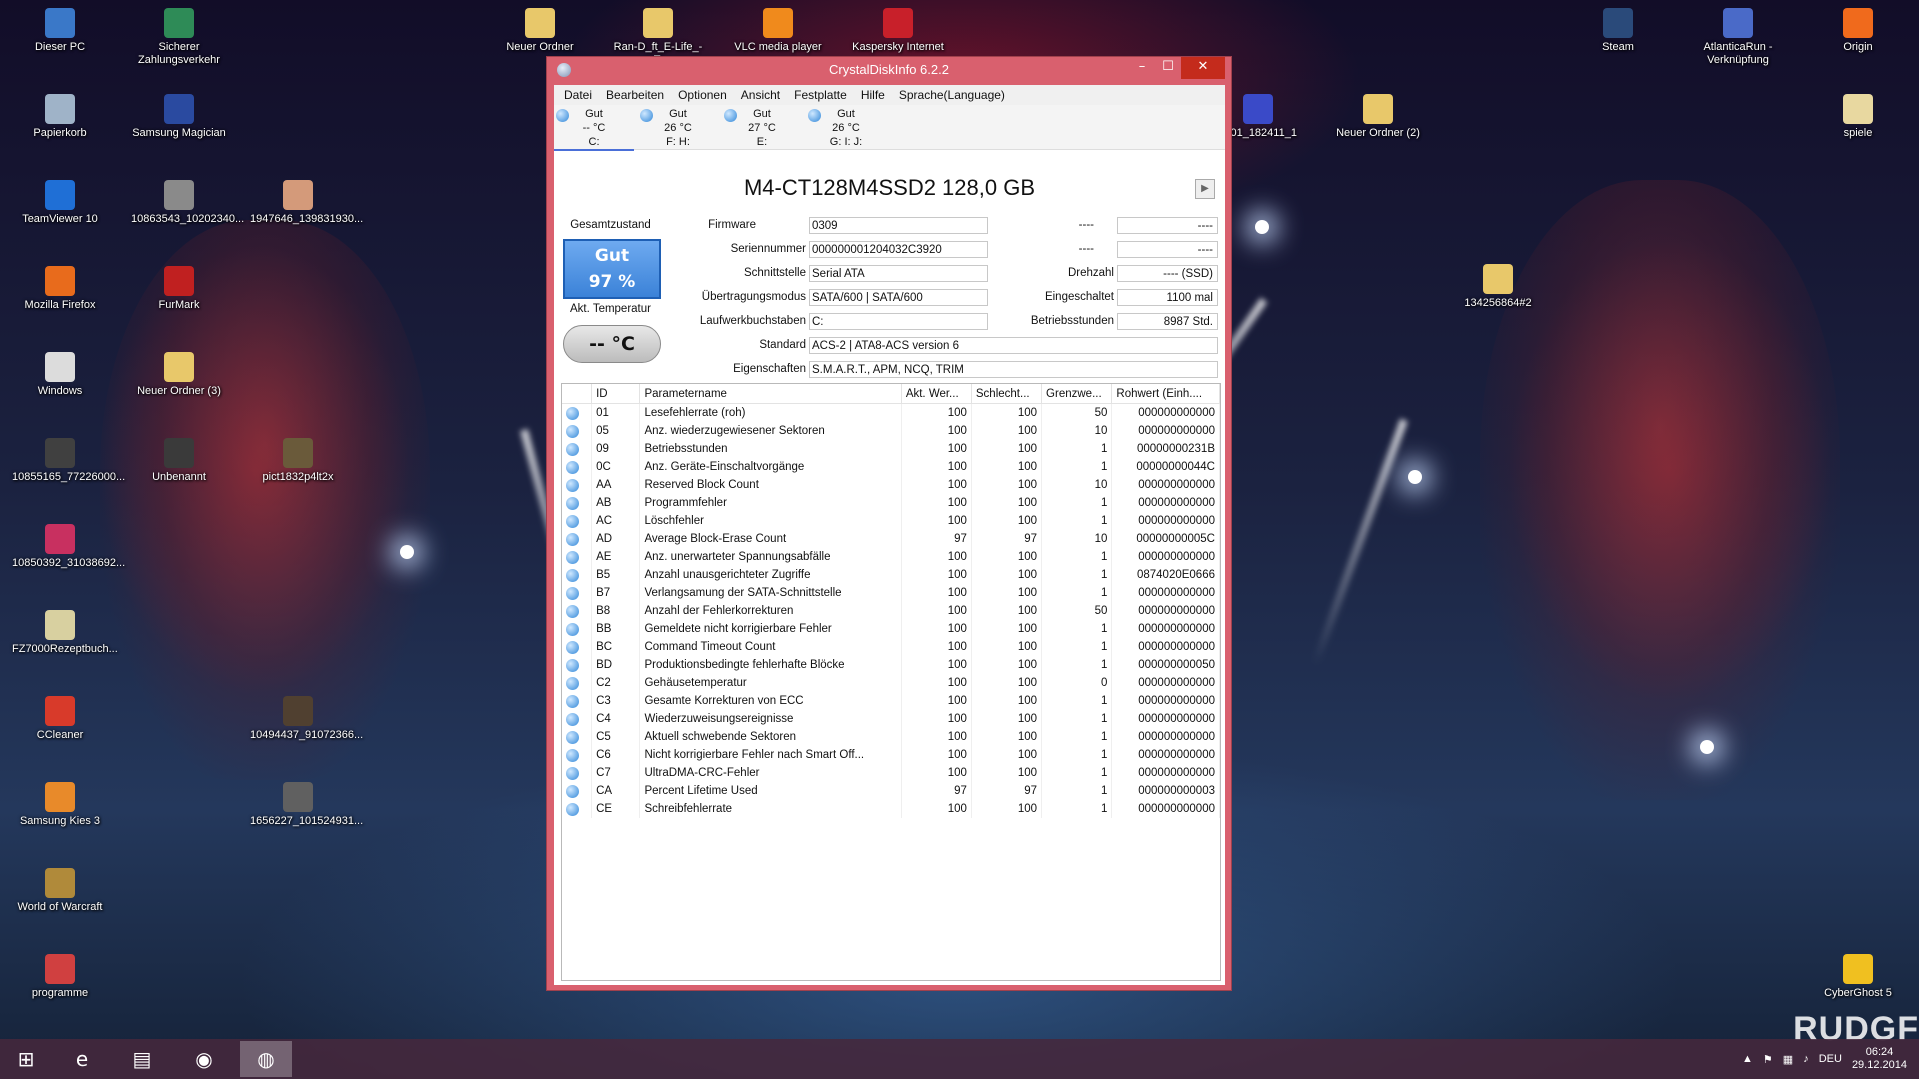  What do you see at coordinates (952, 95) in the screenshot?
I see `menu-item: Sprache(Language)` at bounding box center [952, 95].